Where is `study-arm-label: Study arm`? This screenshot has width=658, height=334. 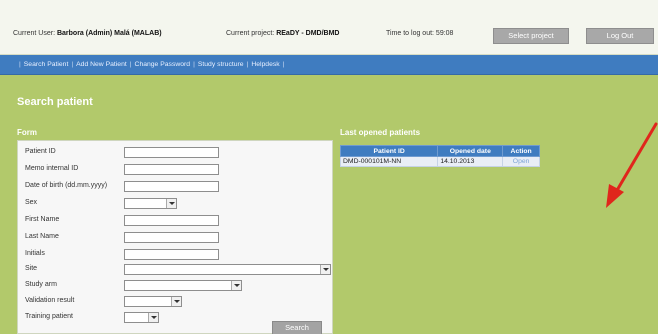 study-arm-label: Study arm is located at coordinates (41, 284).